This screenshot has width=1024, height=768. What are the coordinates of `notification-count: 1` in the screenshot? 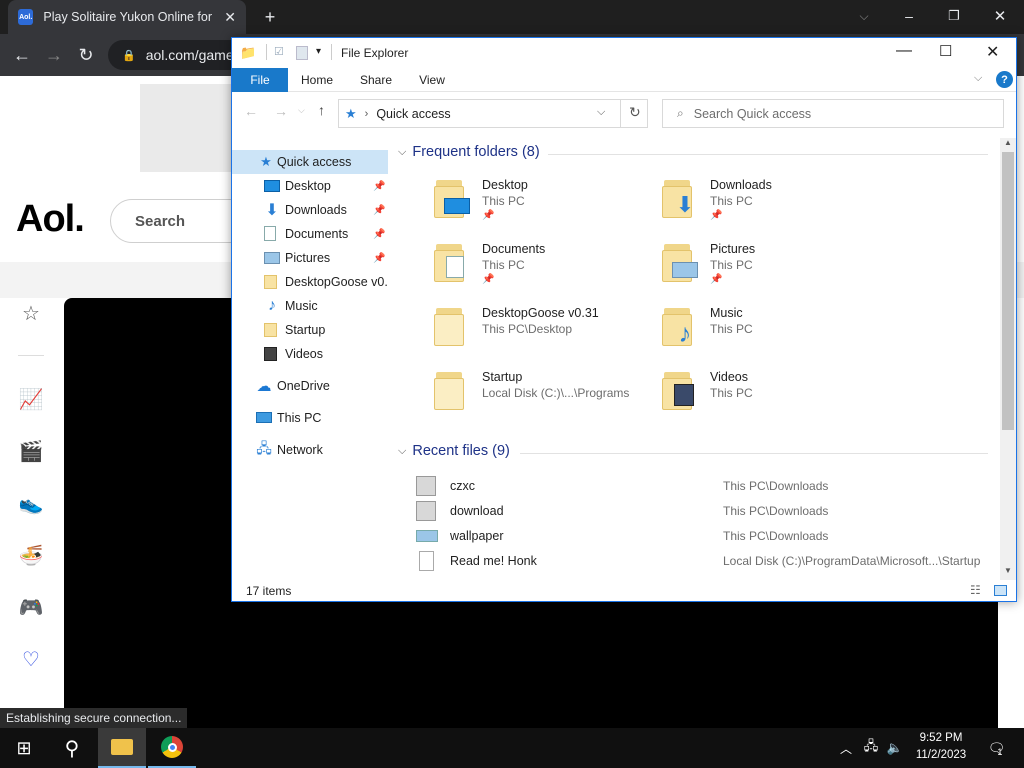 It's located at (1000, 752).